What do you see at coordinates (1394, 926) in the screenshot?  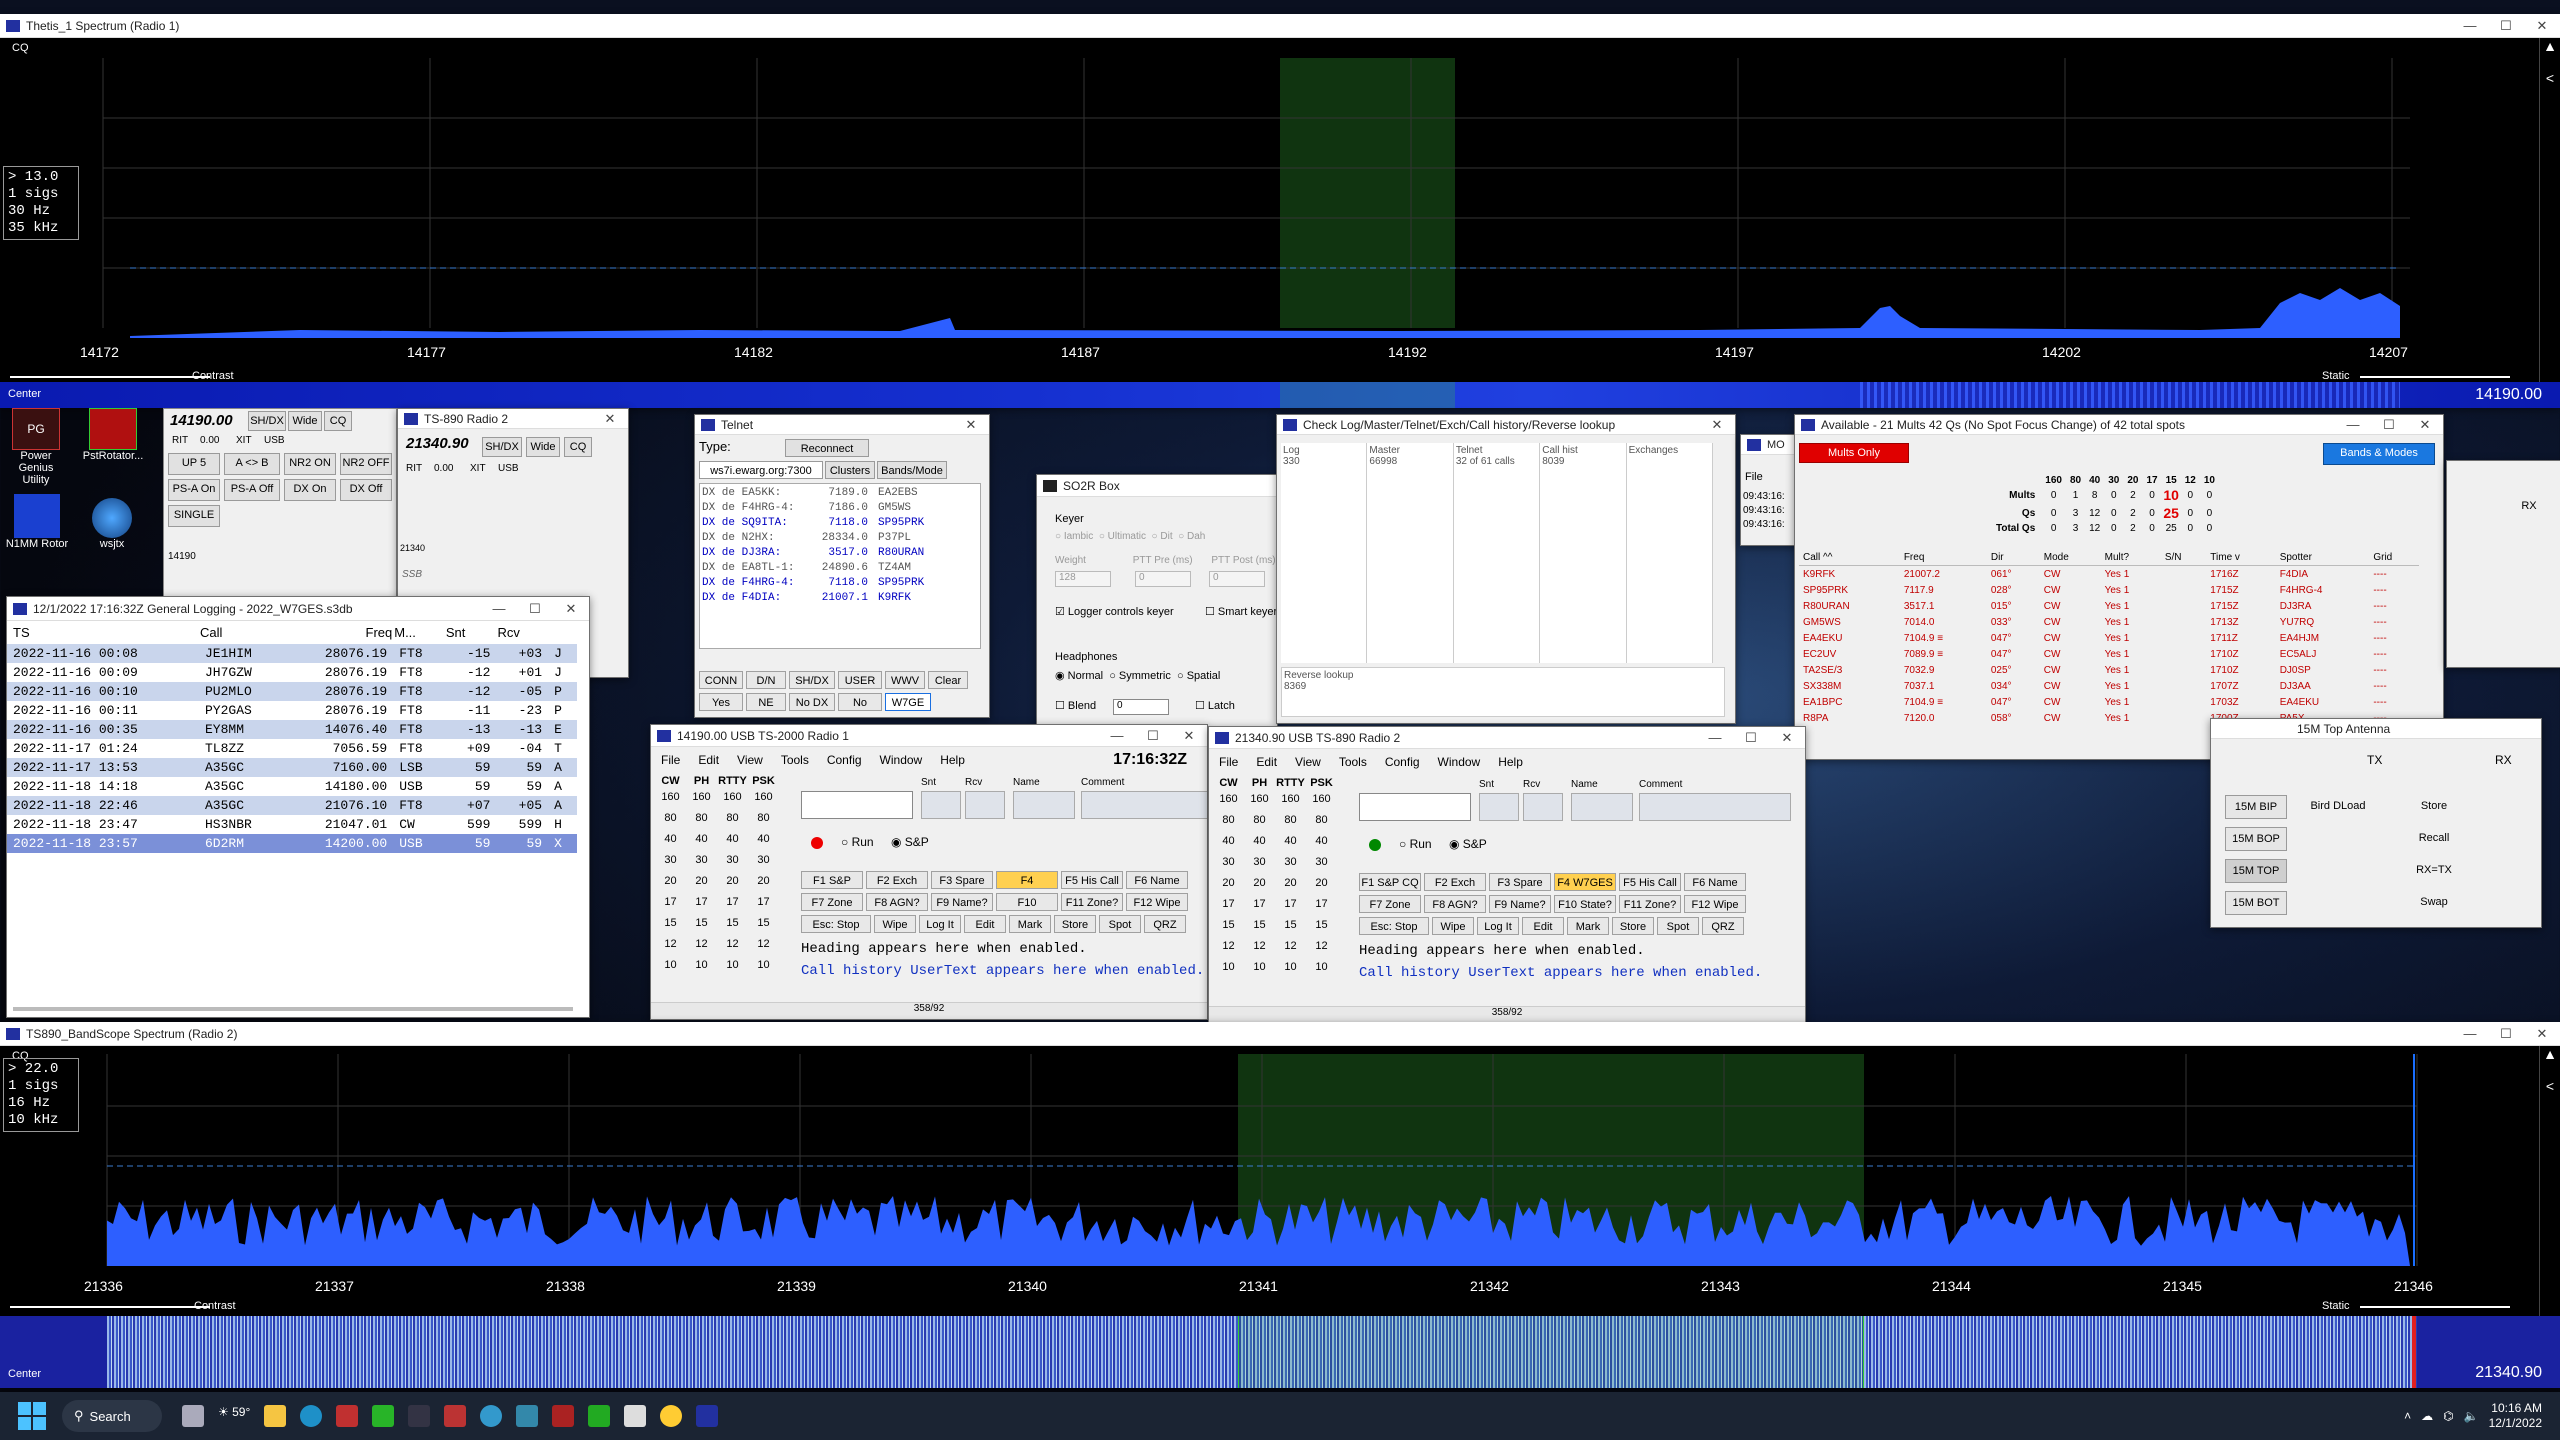 I see `fkey-button: Esc: Stop` at bounding box center [1394, 926].